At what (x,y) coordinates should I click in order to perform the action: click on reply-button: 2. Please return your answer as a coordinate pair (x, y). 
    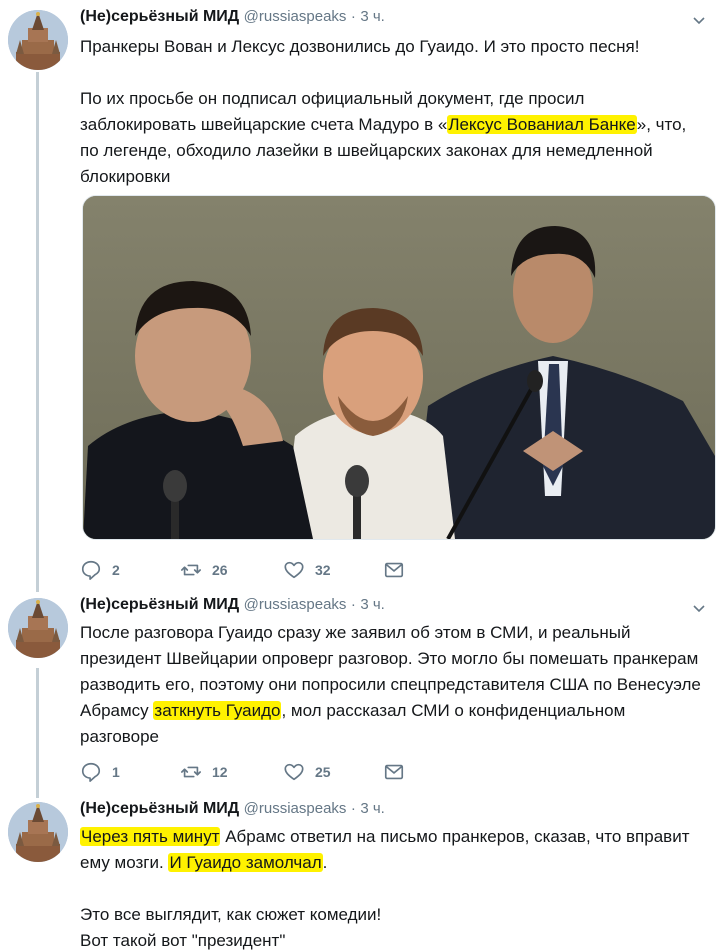
    Looking at the image, I should click on (100, 570).